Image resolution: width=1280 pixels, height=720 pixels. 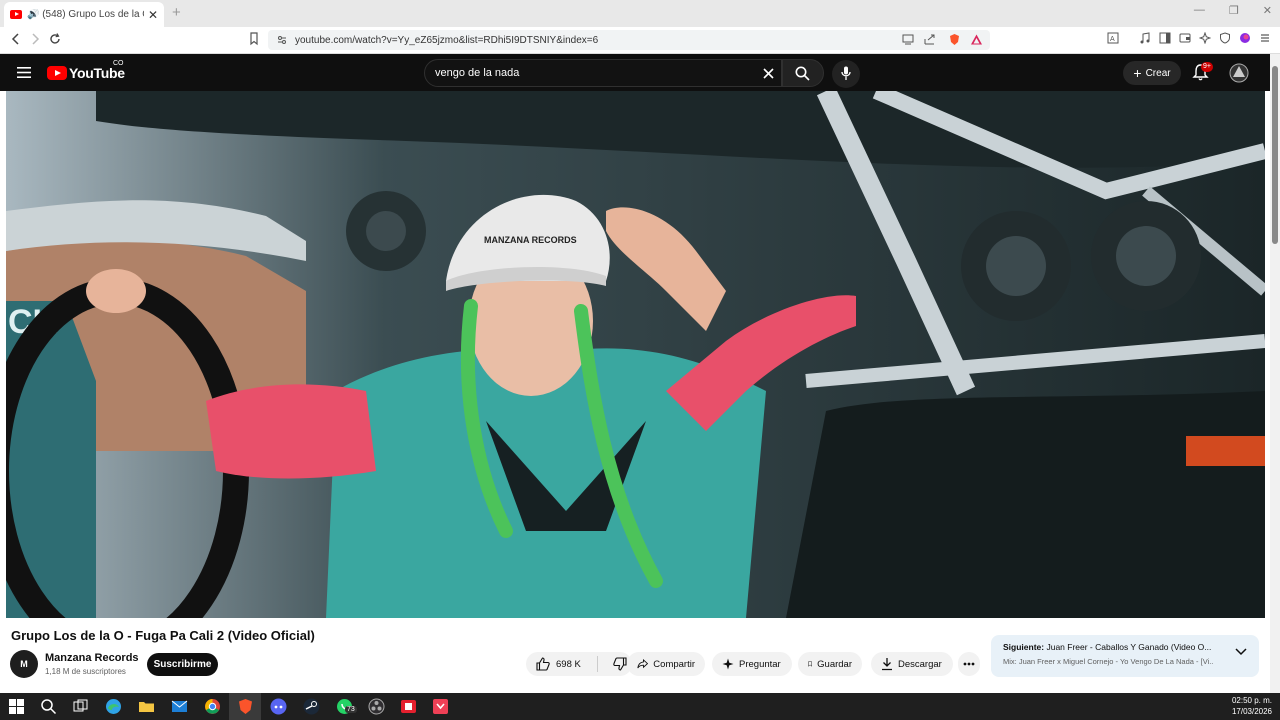 What do you see at coordinates (568, 664) in the screenshot?
I see `like-count: 698 K` at bounding box center [568, 664].